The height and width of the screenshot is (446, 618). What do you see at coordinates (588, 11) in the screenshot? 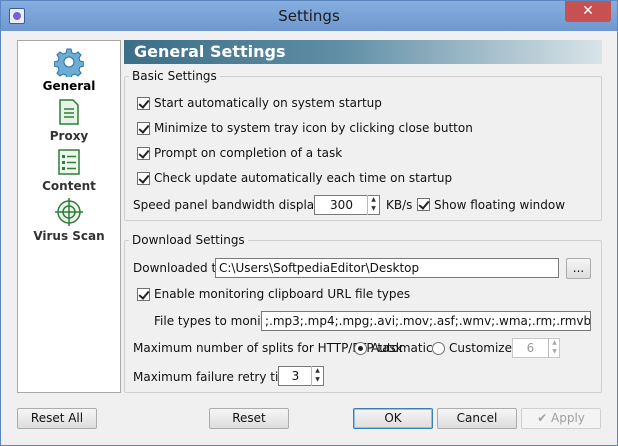
I see `close-button: ✕` at bounding box center [588, 11].